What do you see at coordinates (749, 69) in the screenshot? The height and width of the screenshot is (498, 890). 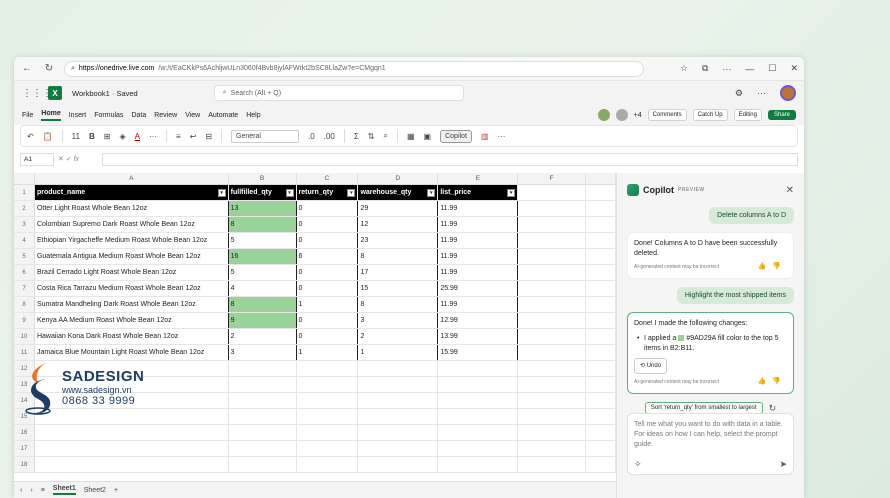 I see `minimize-icon: —` at bounding box center [749, 69].